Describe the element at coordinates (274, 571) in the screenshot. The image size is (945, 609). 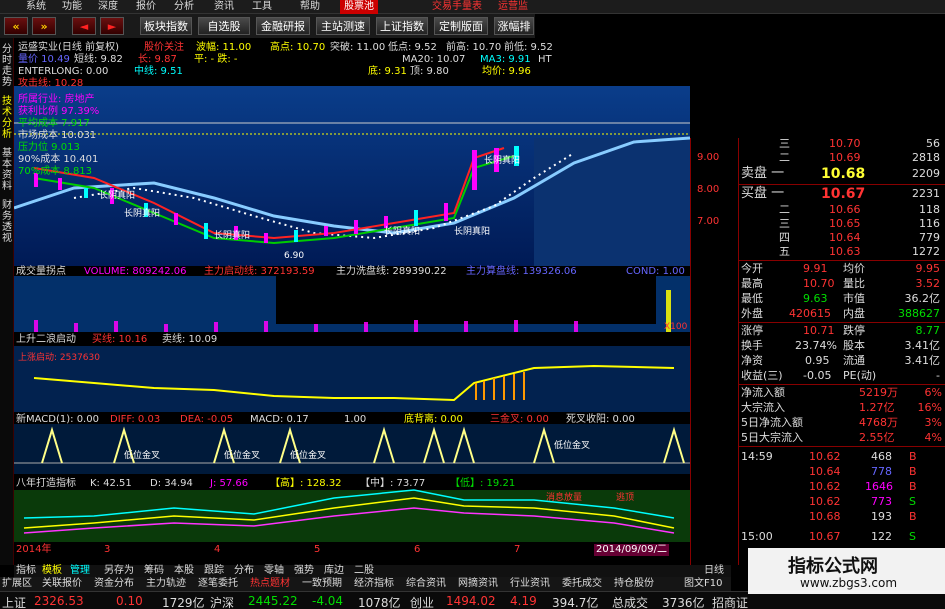
I see `tab-zero-axis: 零轴` at that location.